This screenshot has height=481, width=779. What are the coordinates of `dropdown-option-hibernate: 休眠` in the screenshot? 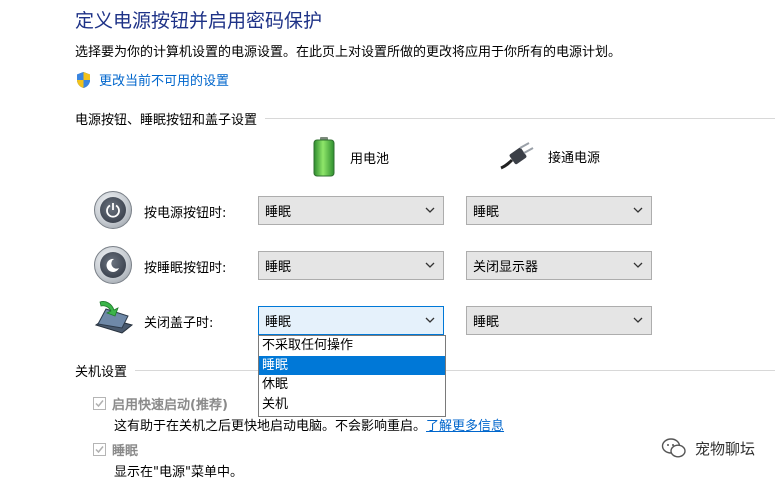 It's located at (352, 385).